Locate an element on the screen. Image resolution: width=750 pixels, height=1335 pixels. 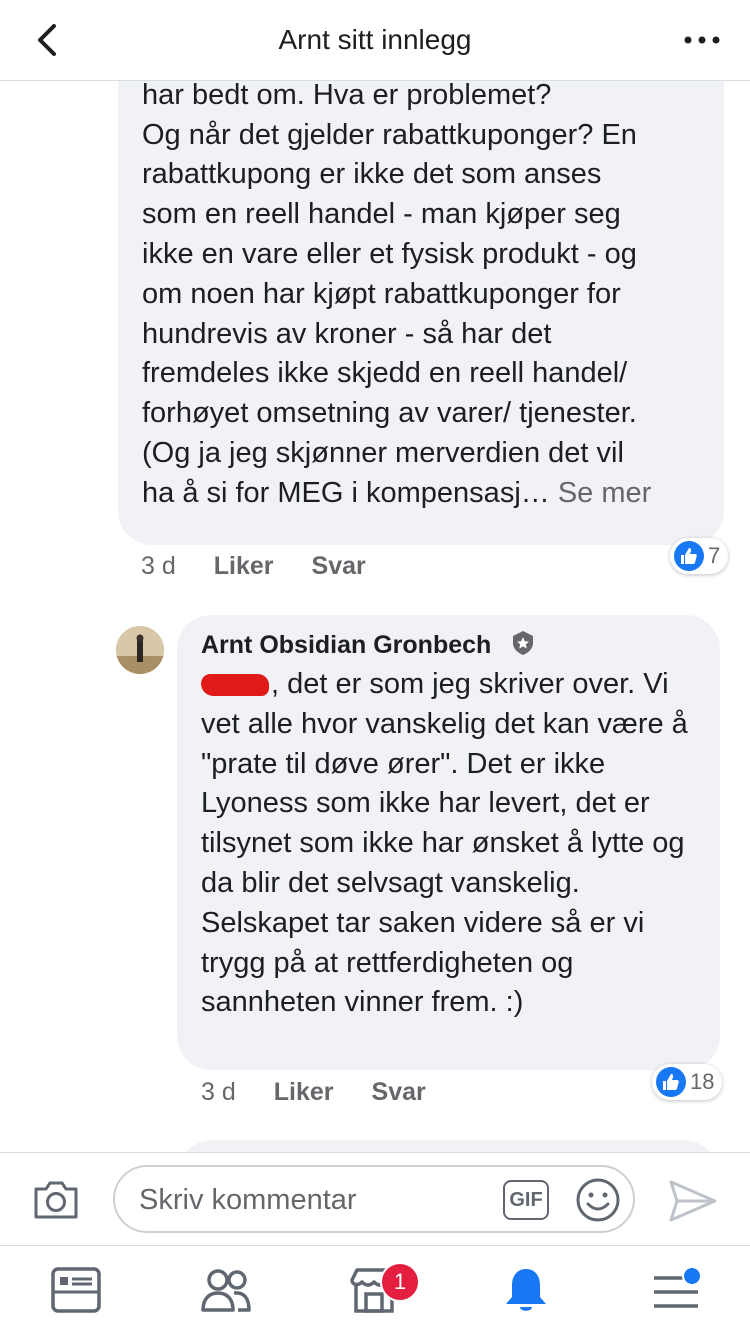
comment-composer: GIF is located at coordinates (375, 1198).